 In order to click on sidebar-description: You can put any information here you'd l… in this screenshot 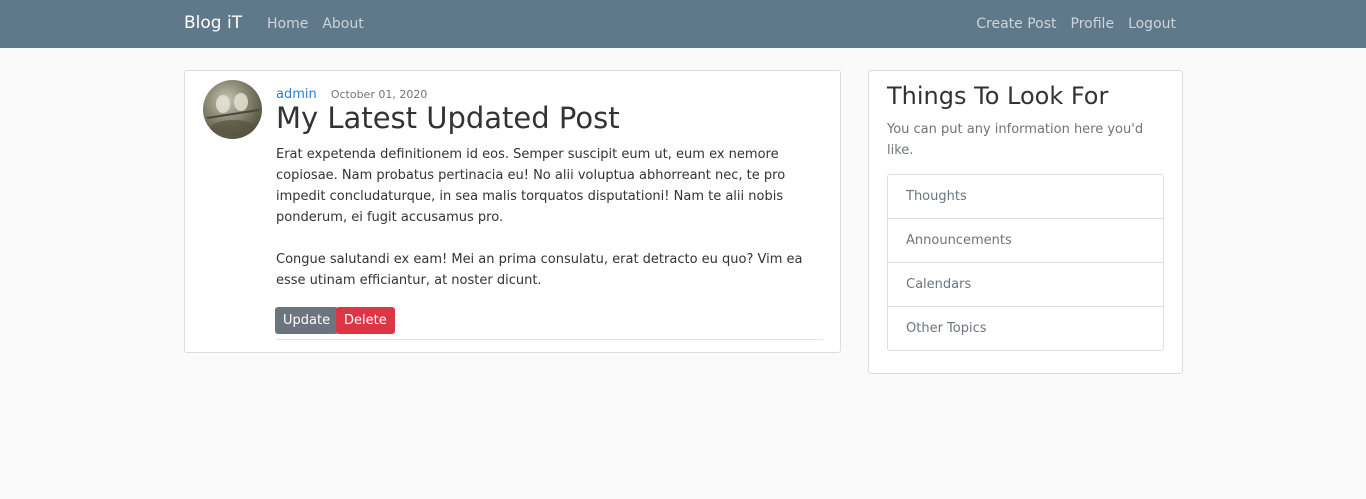, I will do `click(1015, 140)`.